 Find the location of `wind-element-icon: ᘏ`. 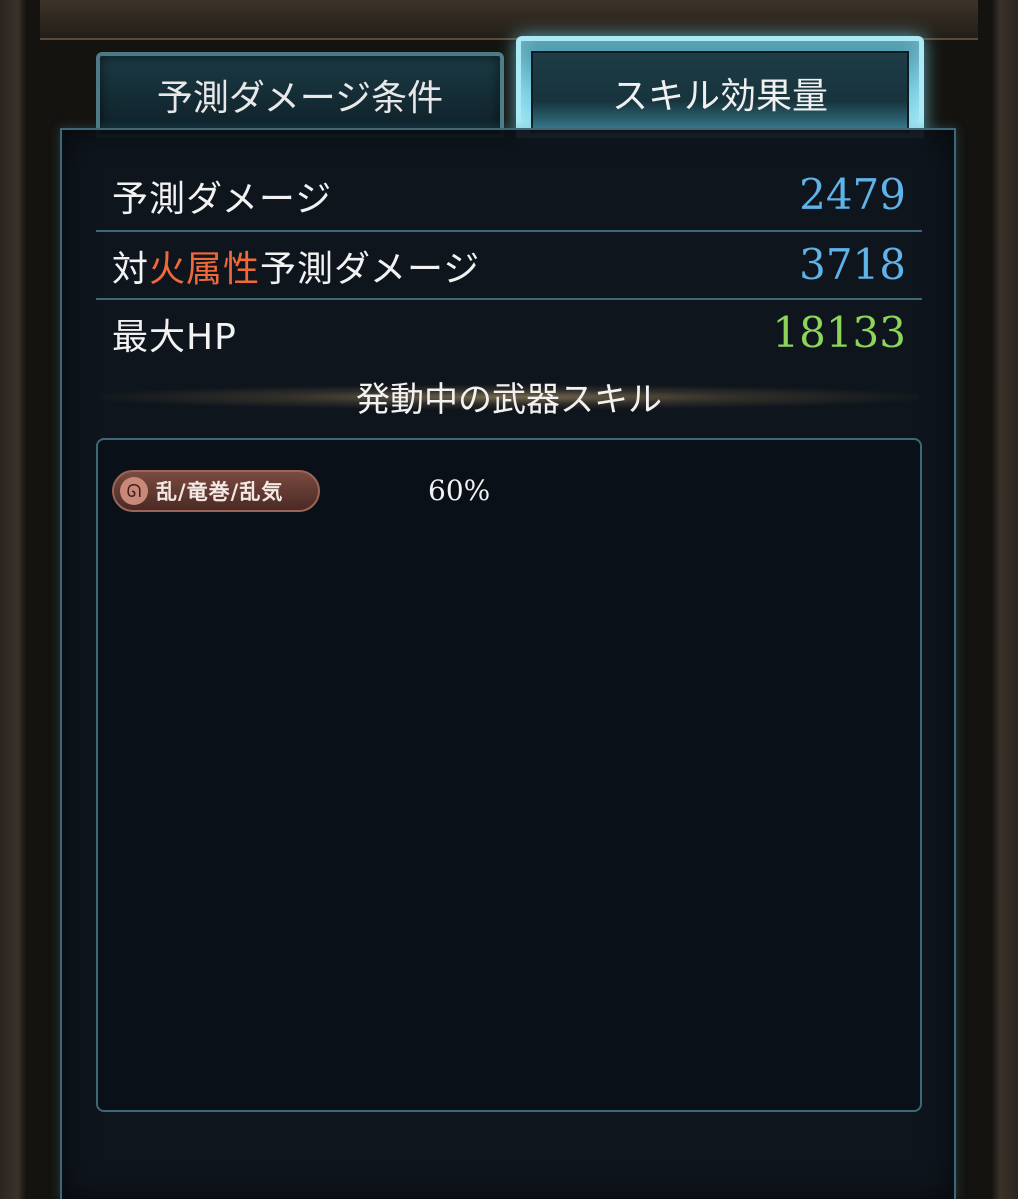

wind-element-icon: ᘏ is located at coordinates (134, 491).